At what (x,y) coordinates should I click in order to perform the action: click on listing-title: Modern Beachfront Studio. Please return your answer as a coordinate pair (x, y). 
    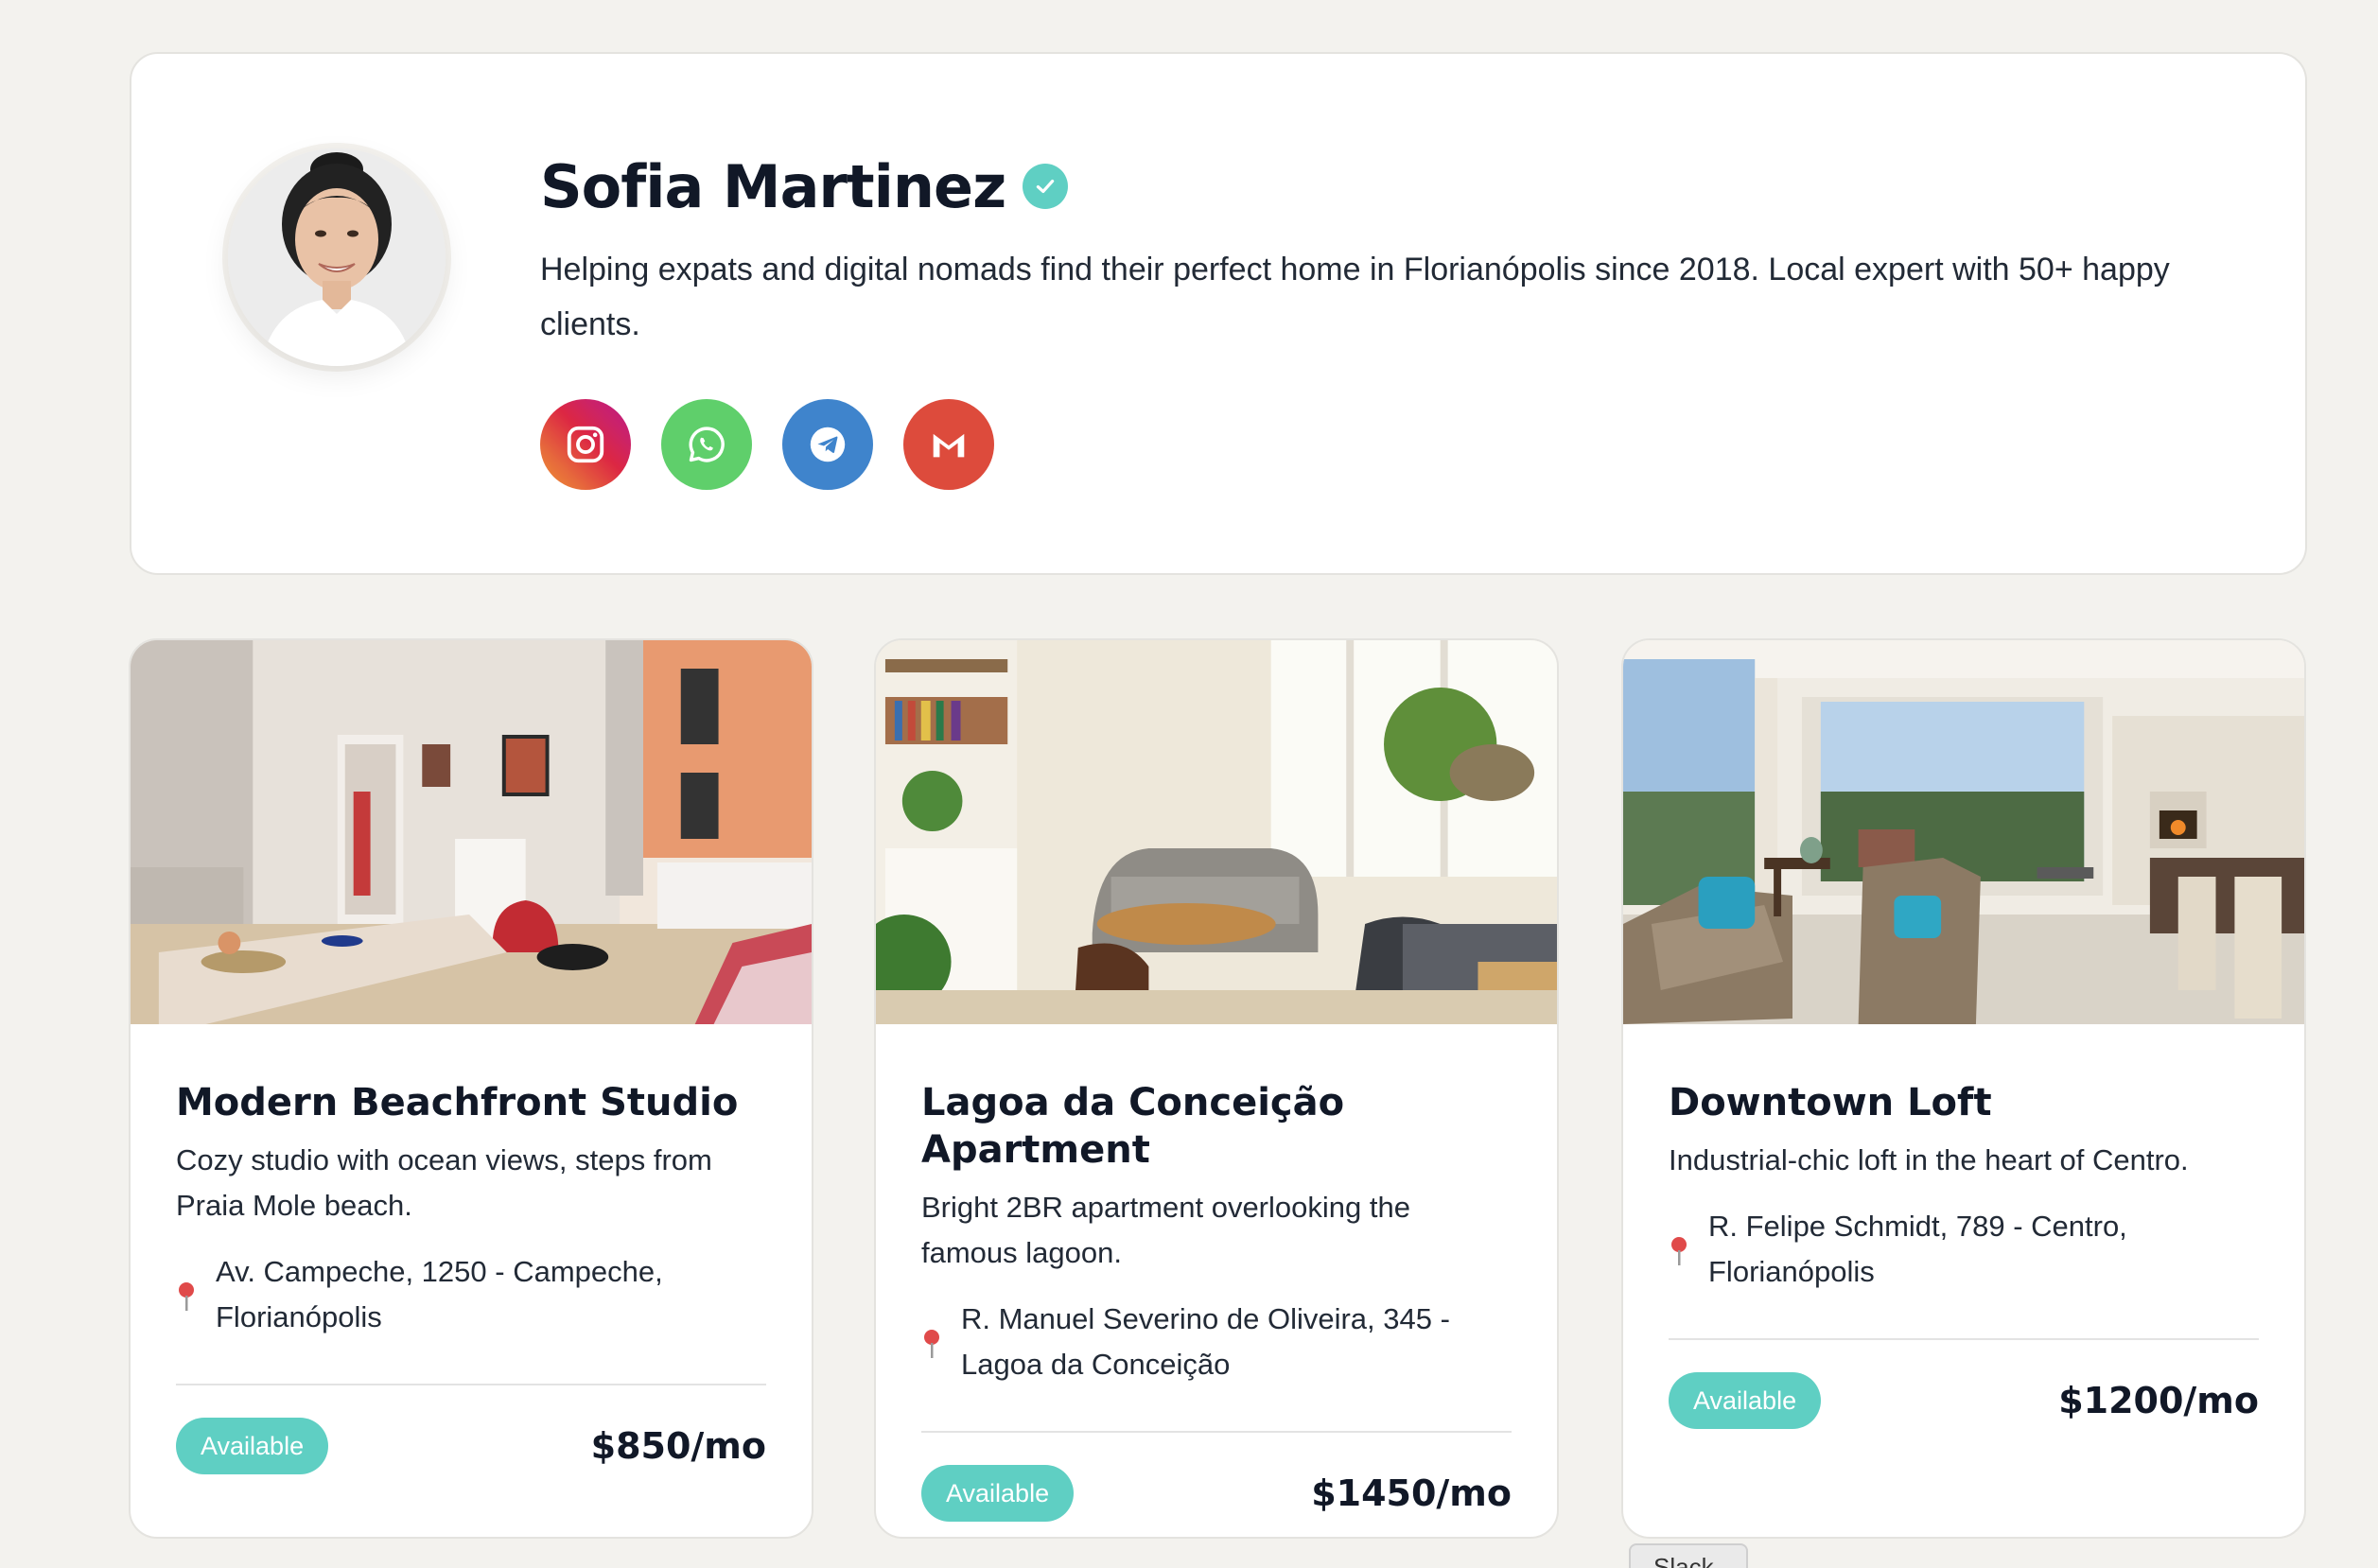
    Looking at the image, I should click on (471, 1102).